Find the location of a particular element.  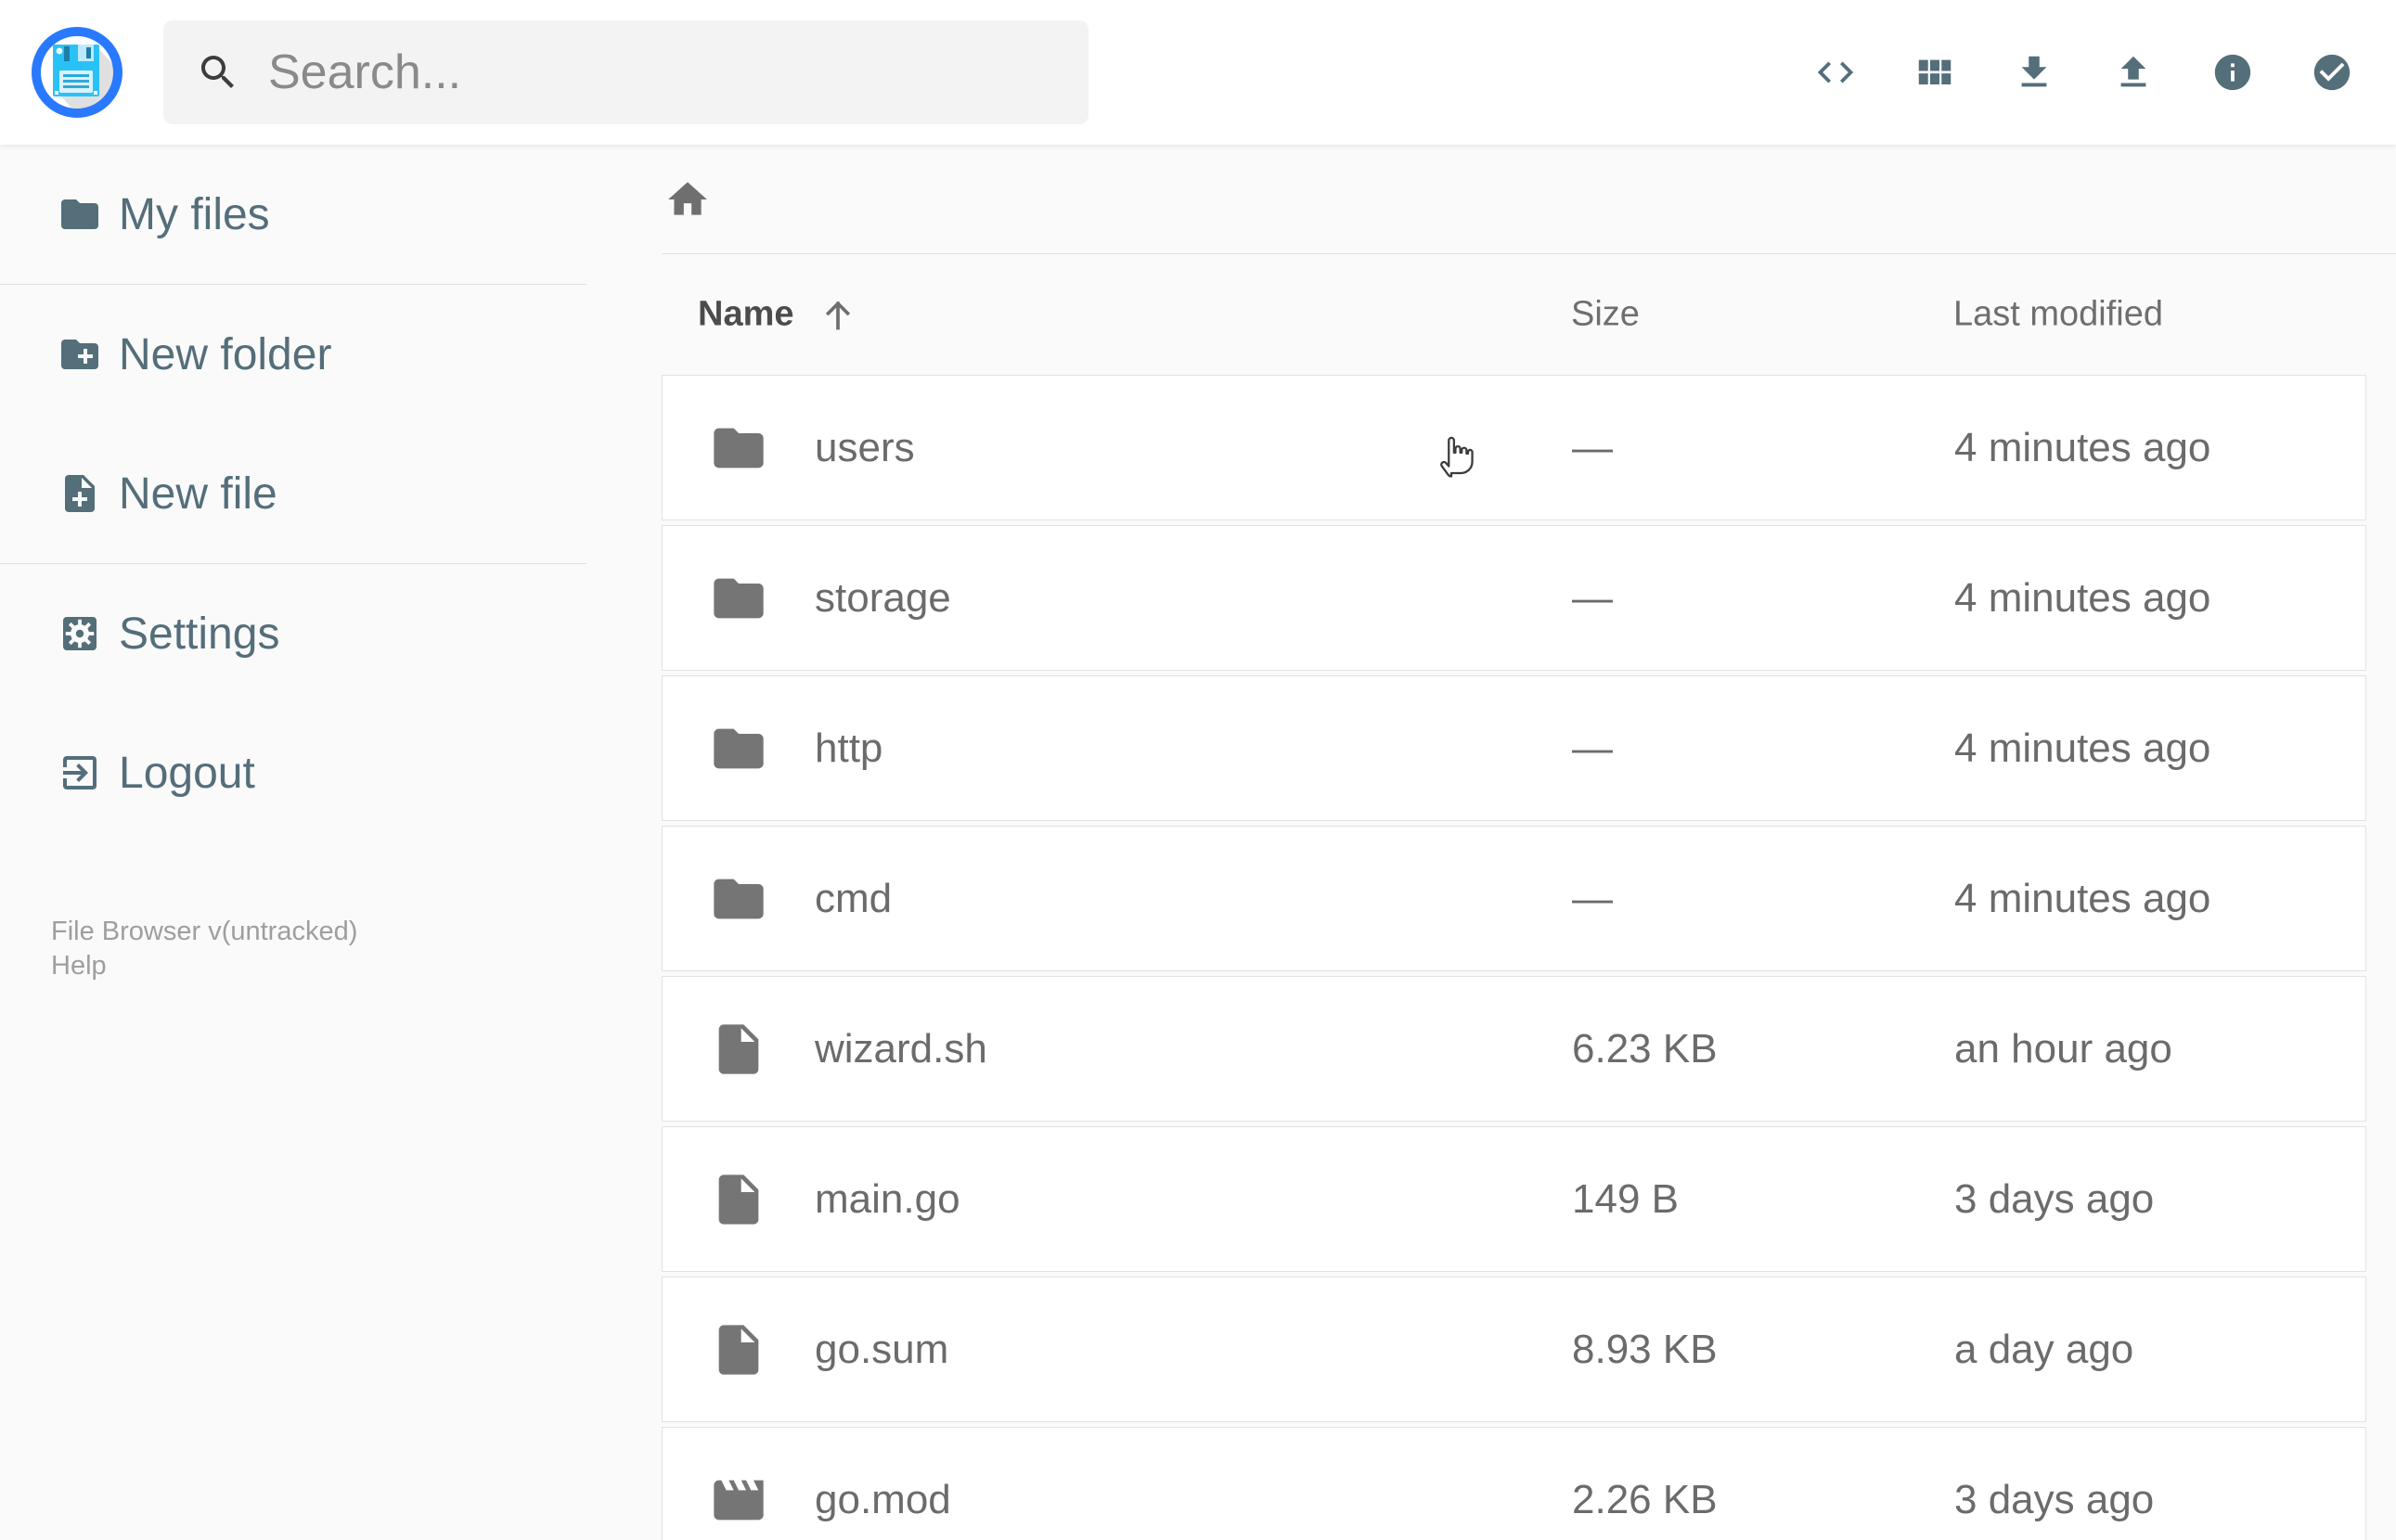

floppy-disk-logo is located at coordinates (77, 72).